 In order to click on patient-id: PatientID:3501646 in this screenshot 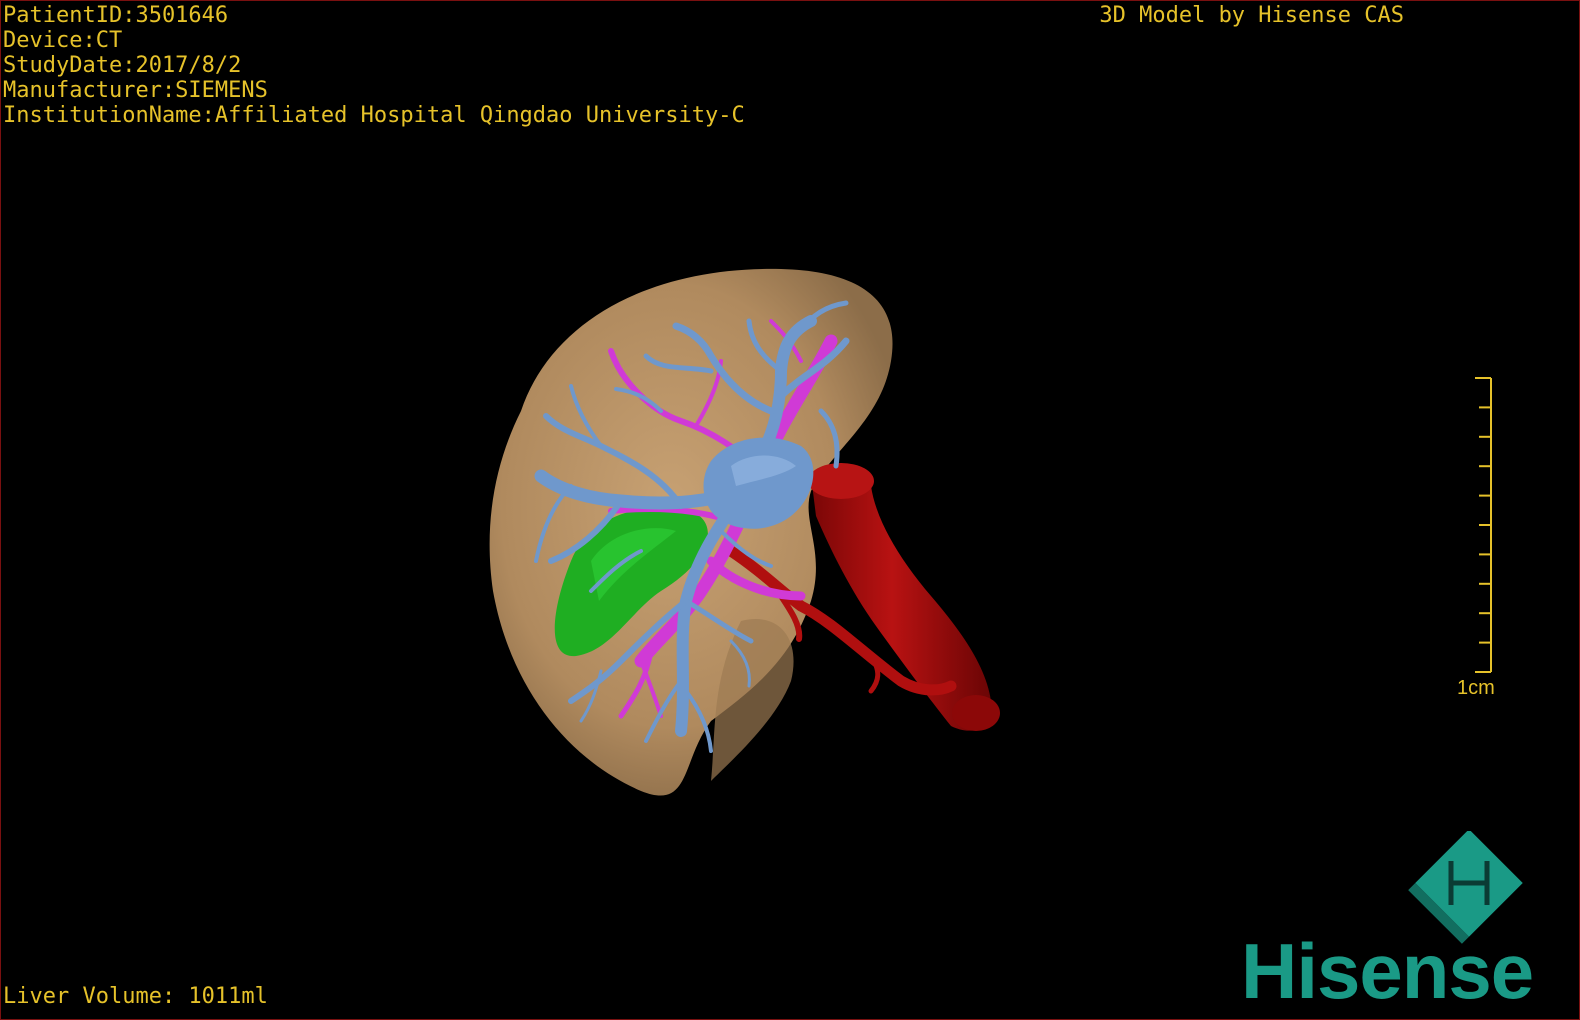, I will do `click(116, 15)`.